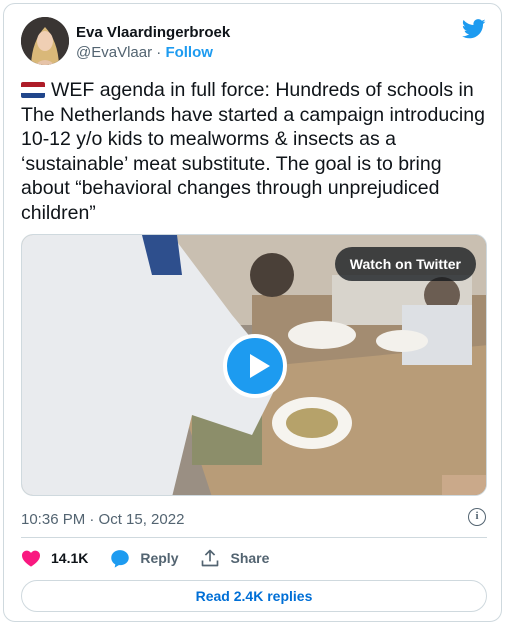 The image size is (507, 628). What do you see at coordinates (45, 41) in the screenshot?
I see `avatar` at bounding box center [45, 41].